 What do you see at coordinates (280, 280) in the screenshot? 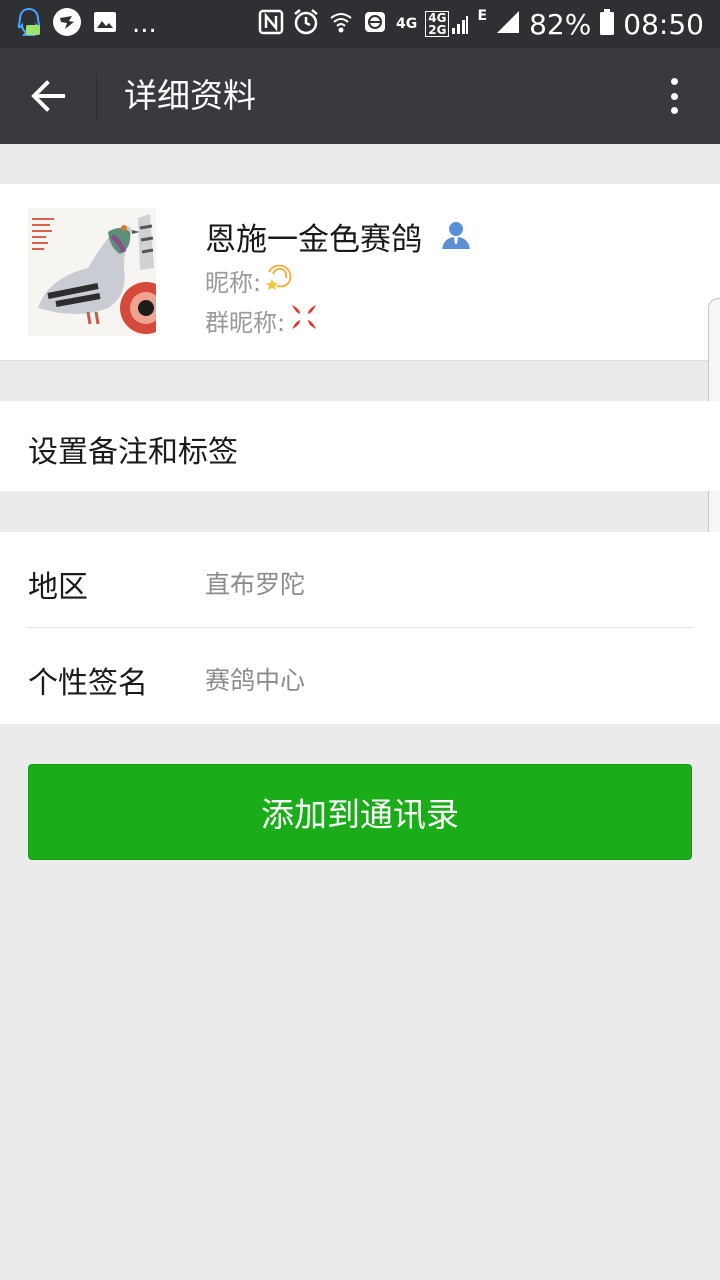
I see `dizzy-star-emoji-icon` at bounding box center [280, 280].